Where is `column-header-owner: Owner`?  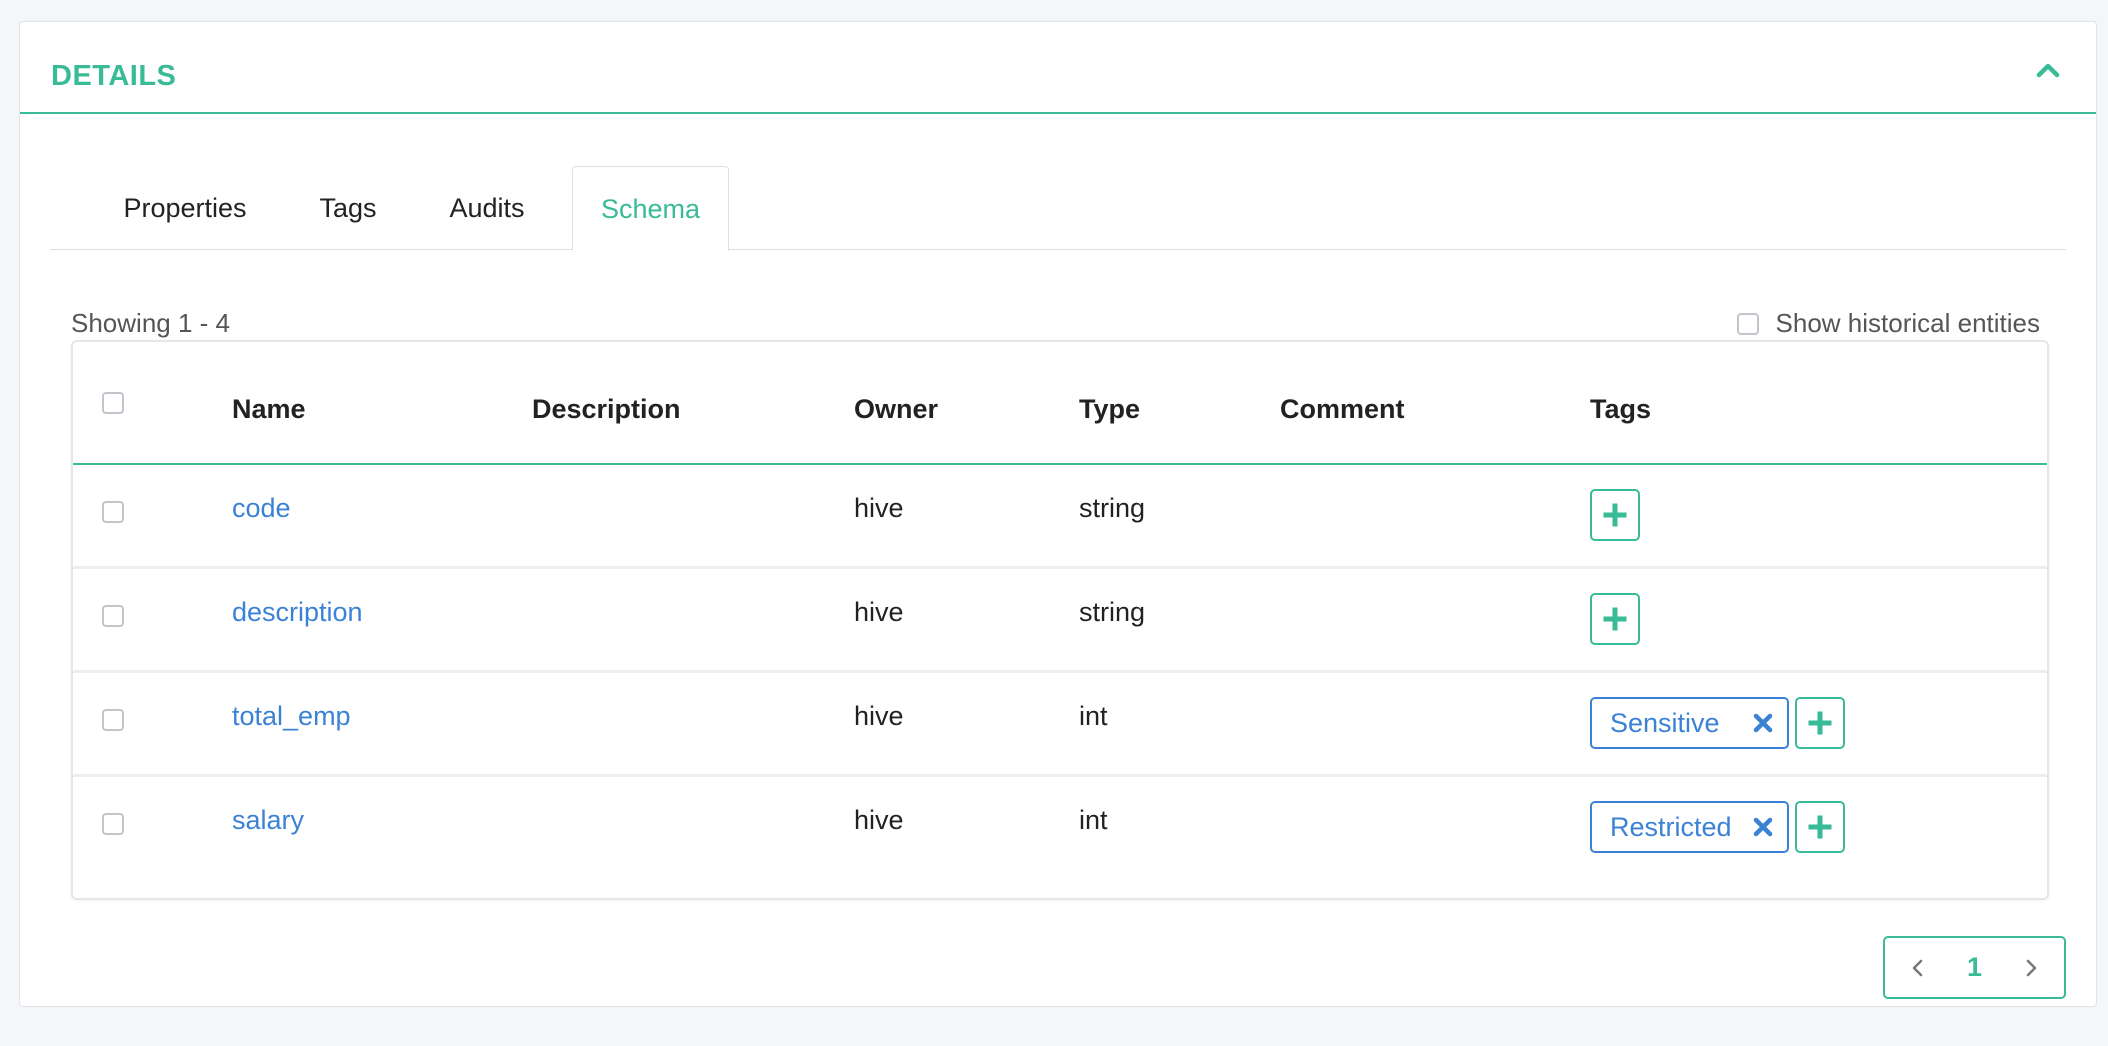
column-header-owner: Owner is located at coordinates (896, 409).